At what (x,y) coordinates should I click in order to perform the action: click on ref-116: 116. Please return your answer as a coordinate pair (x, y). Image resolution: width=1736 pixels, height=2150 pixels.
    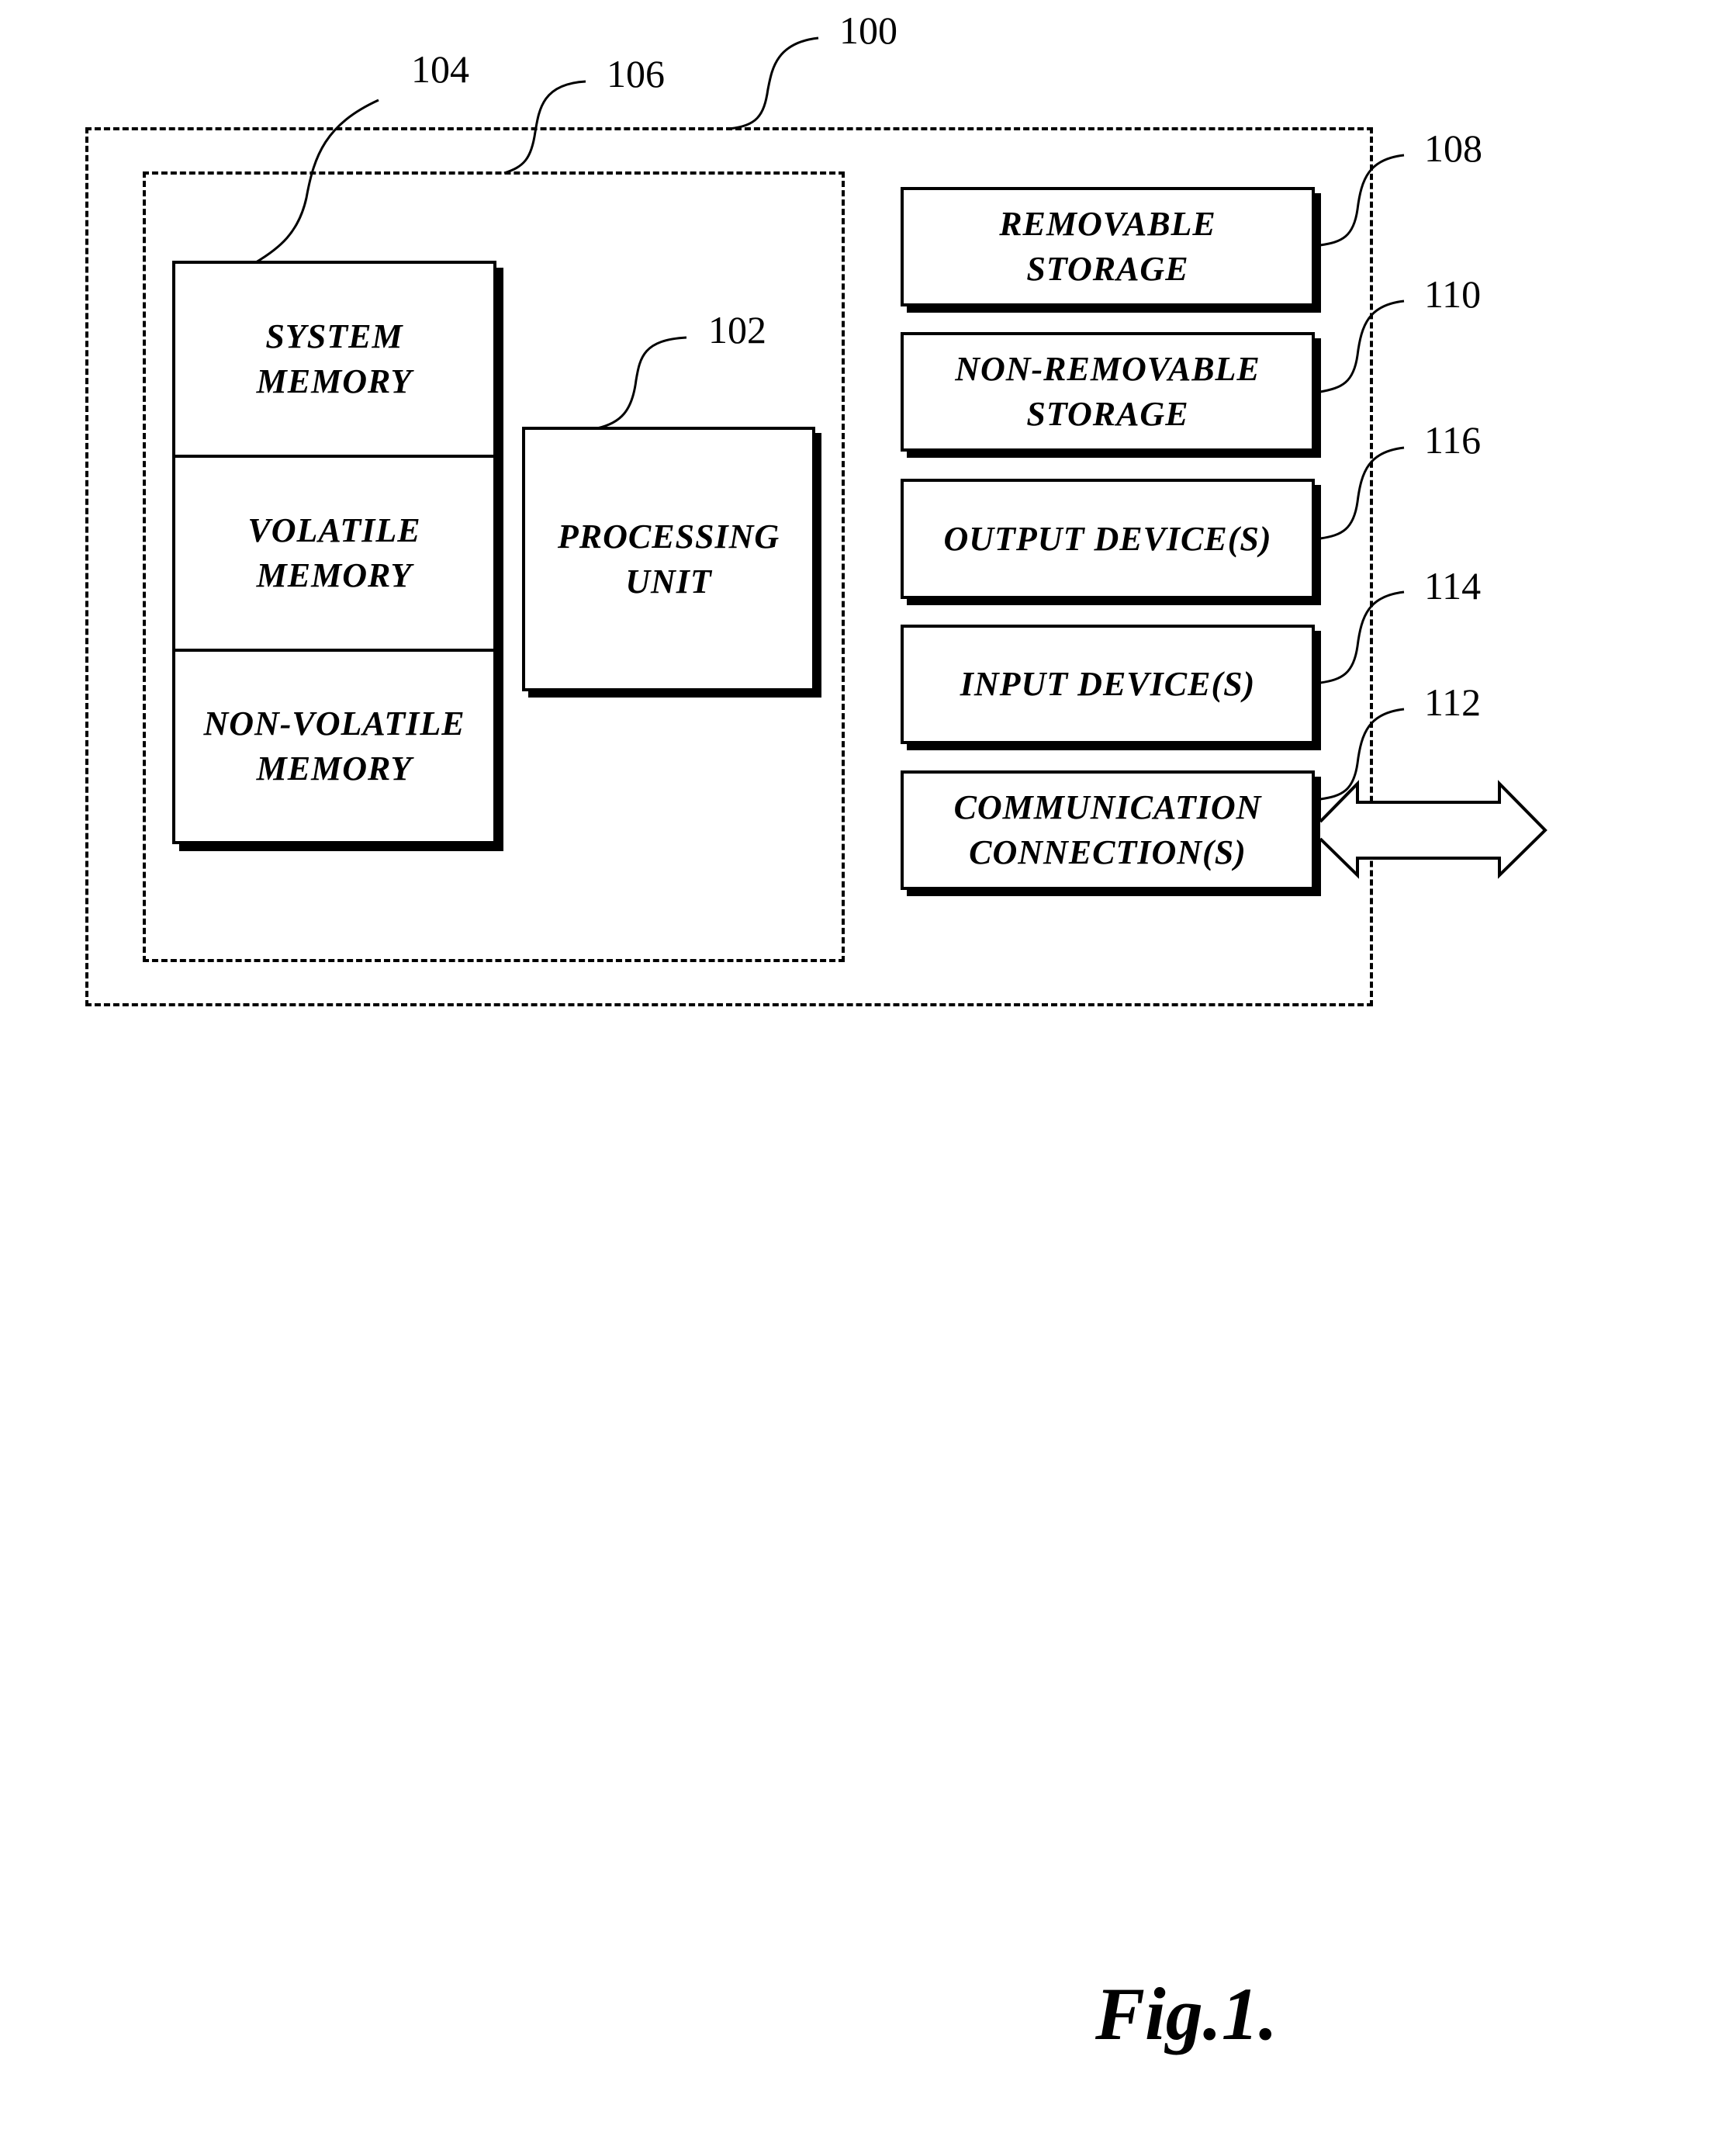
    Looking at the image, I should click on (1453, 440).